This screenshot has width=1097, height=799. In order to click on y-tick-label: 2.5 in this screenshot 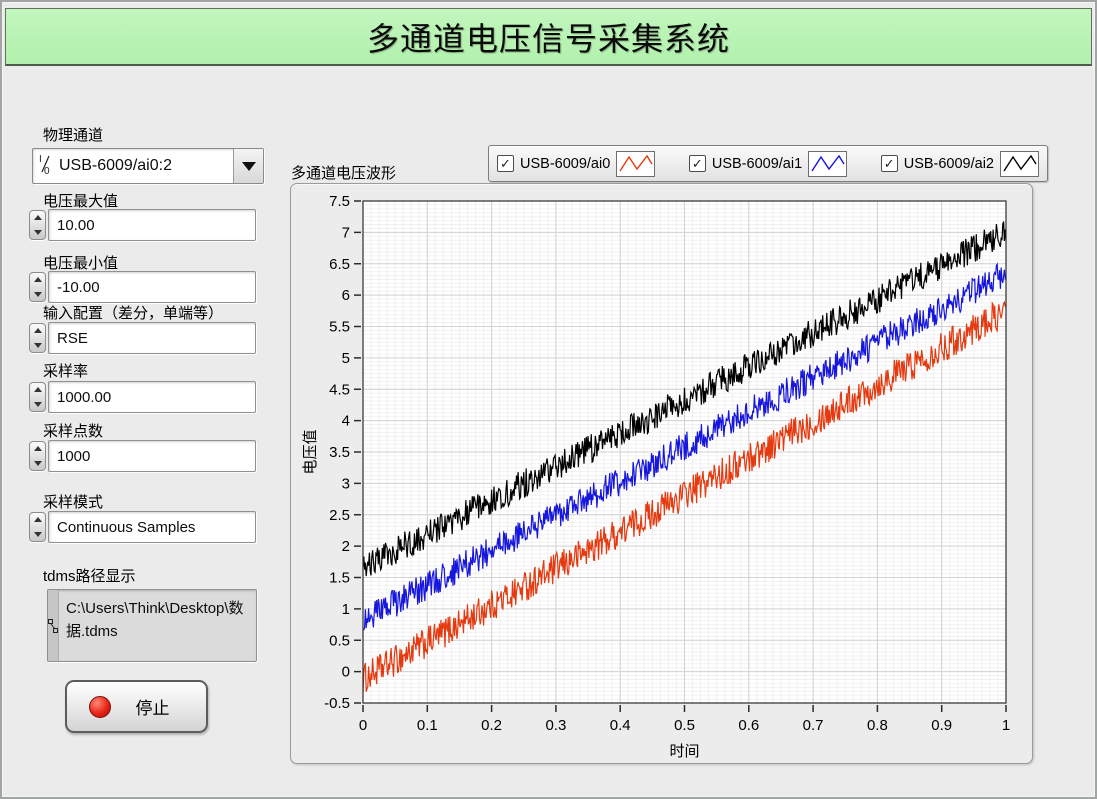, I will do `click(339, 515)`.